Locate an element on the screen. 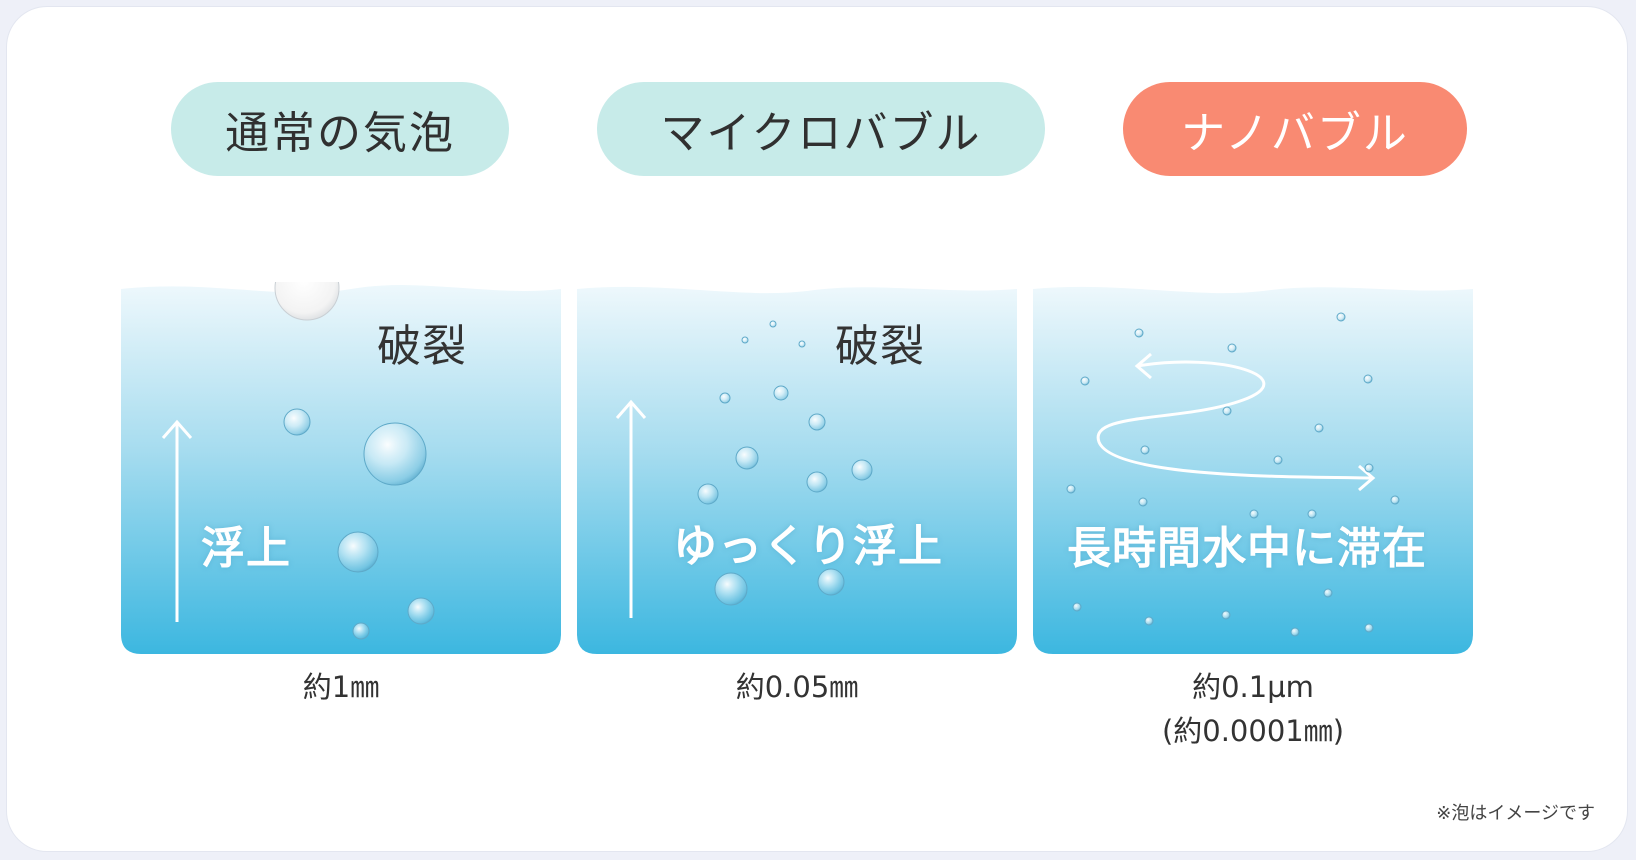 The image size is (1636, 860). motion-label-nano: 長時間水中に滞在 is located at coordinates (1247, 548).